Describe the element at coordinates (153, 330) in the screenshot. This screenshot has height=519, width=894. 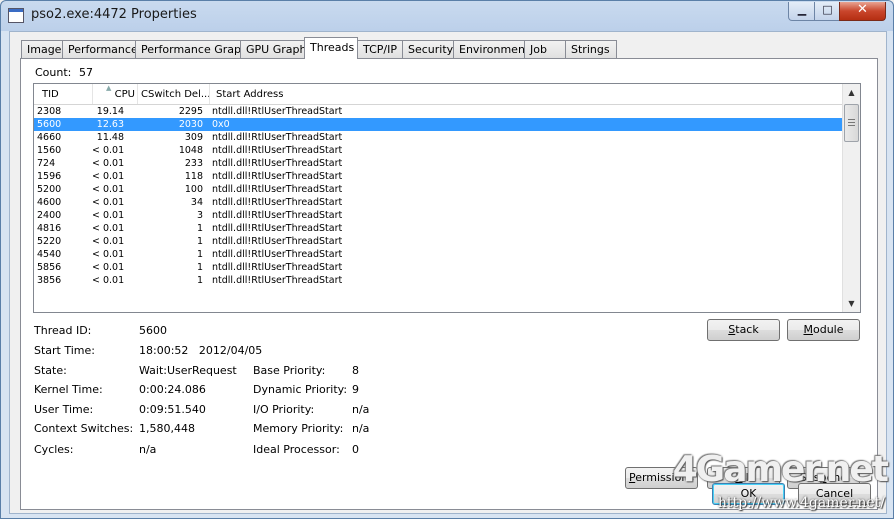
I see `thread-id-value: 5600` at that location.